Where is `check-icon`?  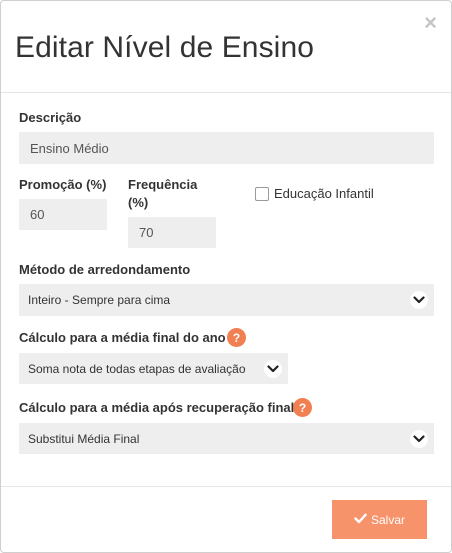
check-icon is located at coordinates (360, 520).